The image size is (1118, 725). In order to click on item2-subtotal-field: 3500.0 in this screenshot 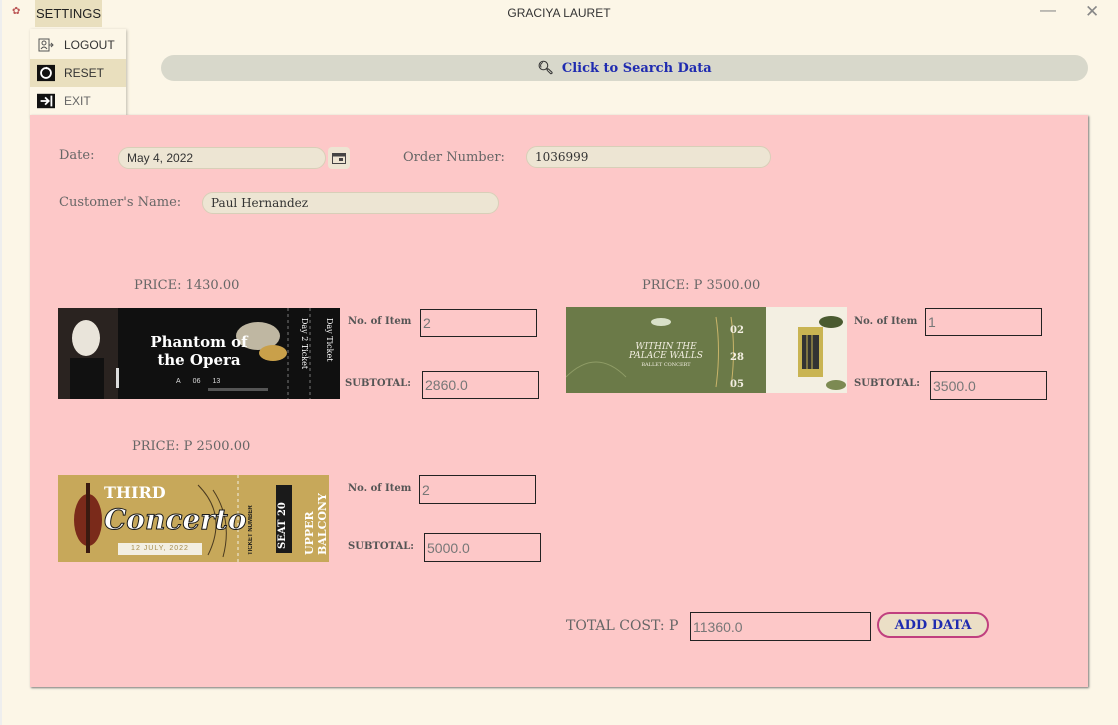, I will do `click(988, 385)`.